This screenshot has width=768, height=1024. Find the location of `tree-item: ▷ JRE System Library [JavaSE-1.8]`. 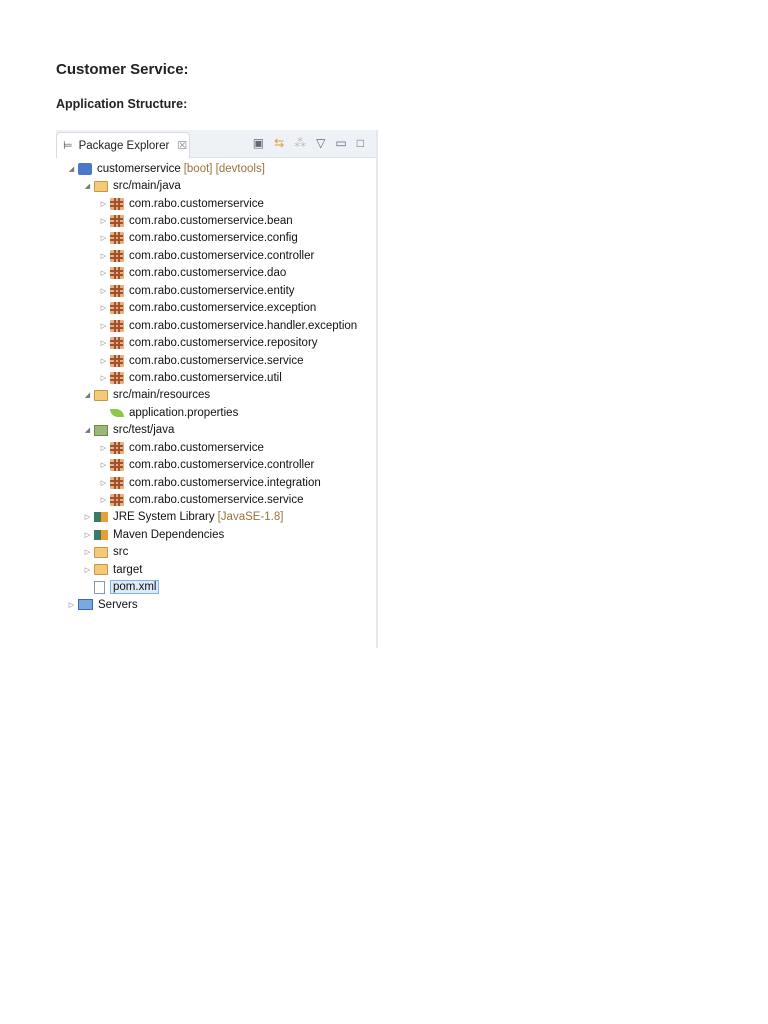

tree-item: ▷ JRE System Library [JavaSE-1.8] is located at coordinates (216, 517).